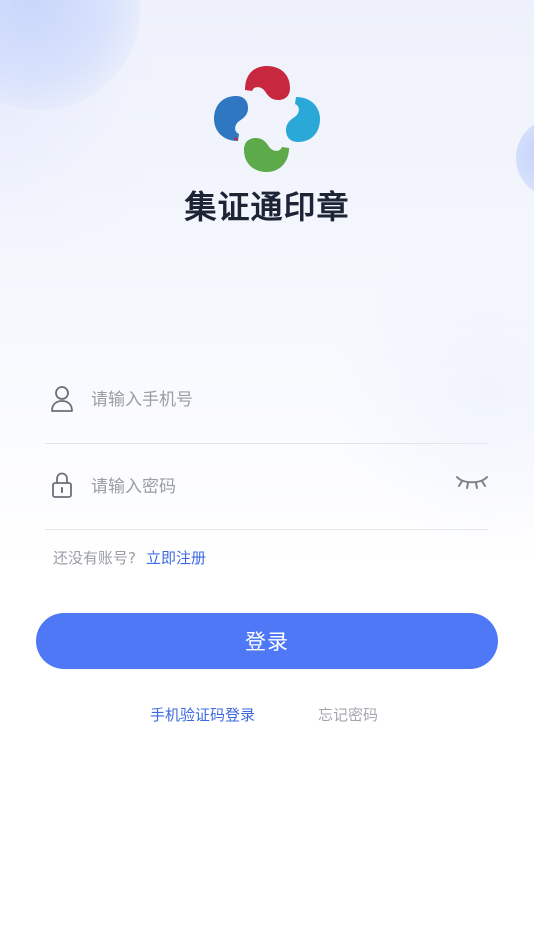 The width and height of the screenshot is (534, 950). I want to click on password-input, so click(266, 487).